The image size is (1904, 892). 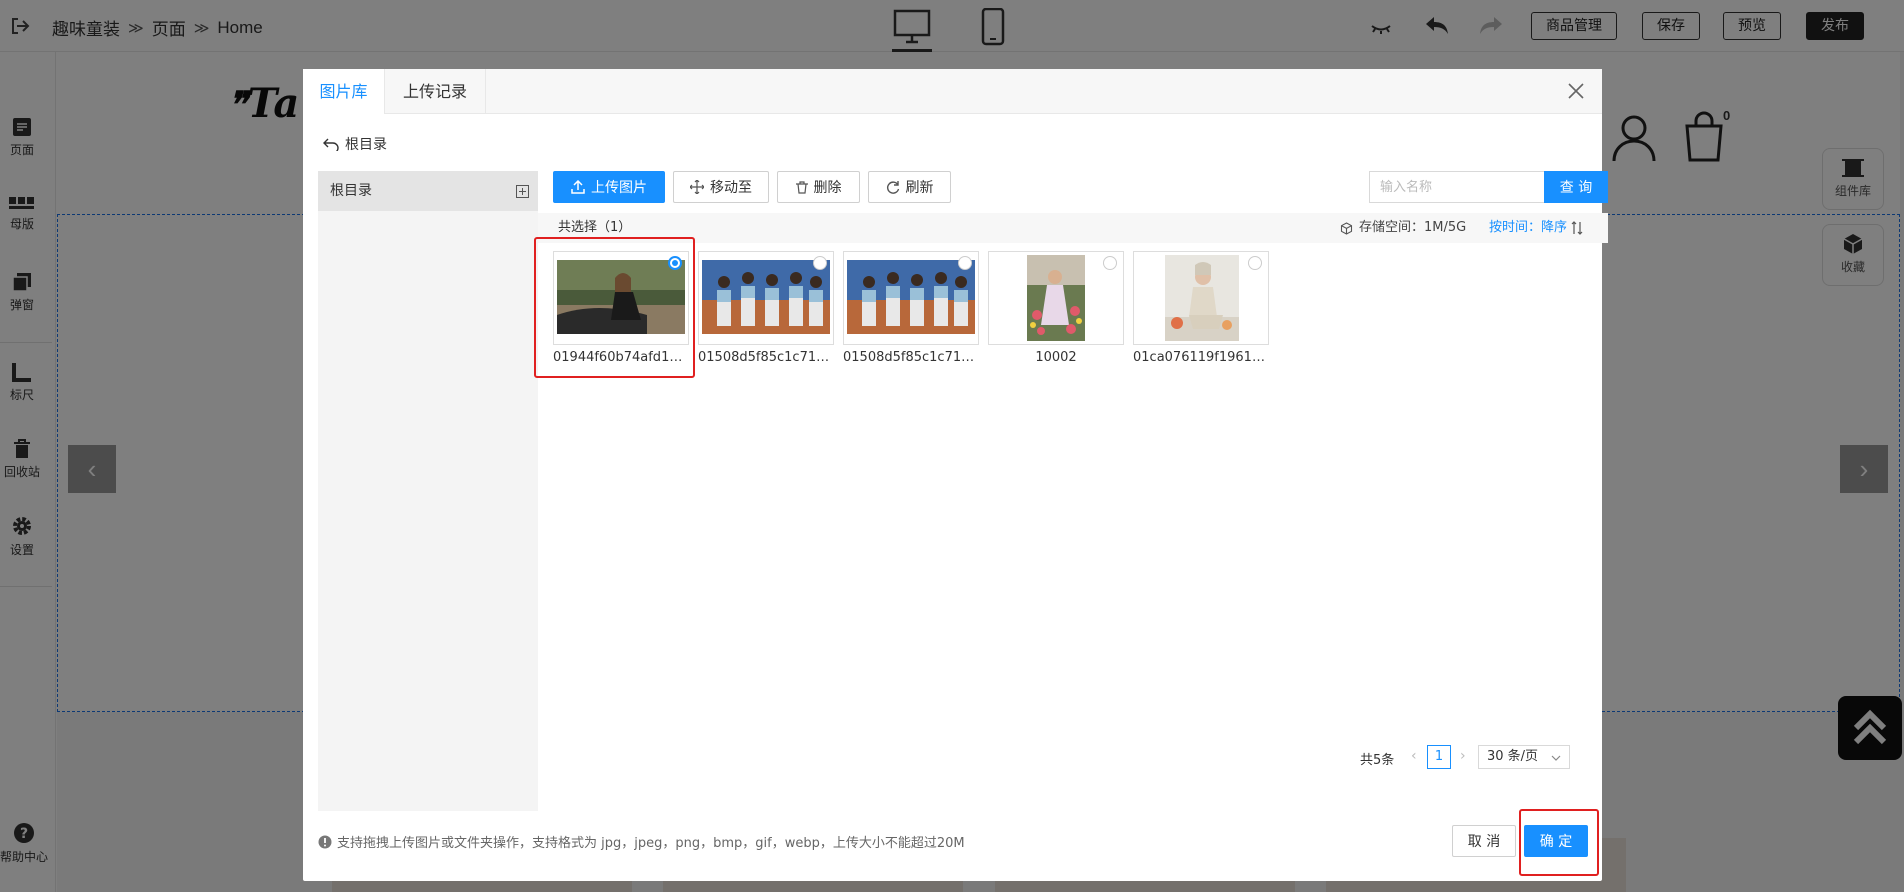 What do you see at coordinates (1513, 756) in the screenshot?
I see `page-size-label: 30 条/页` at bounding box center [1513, 756].